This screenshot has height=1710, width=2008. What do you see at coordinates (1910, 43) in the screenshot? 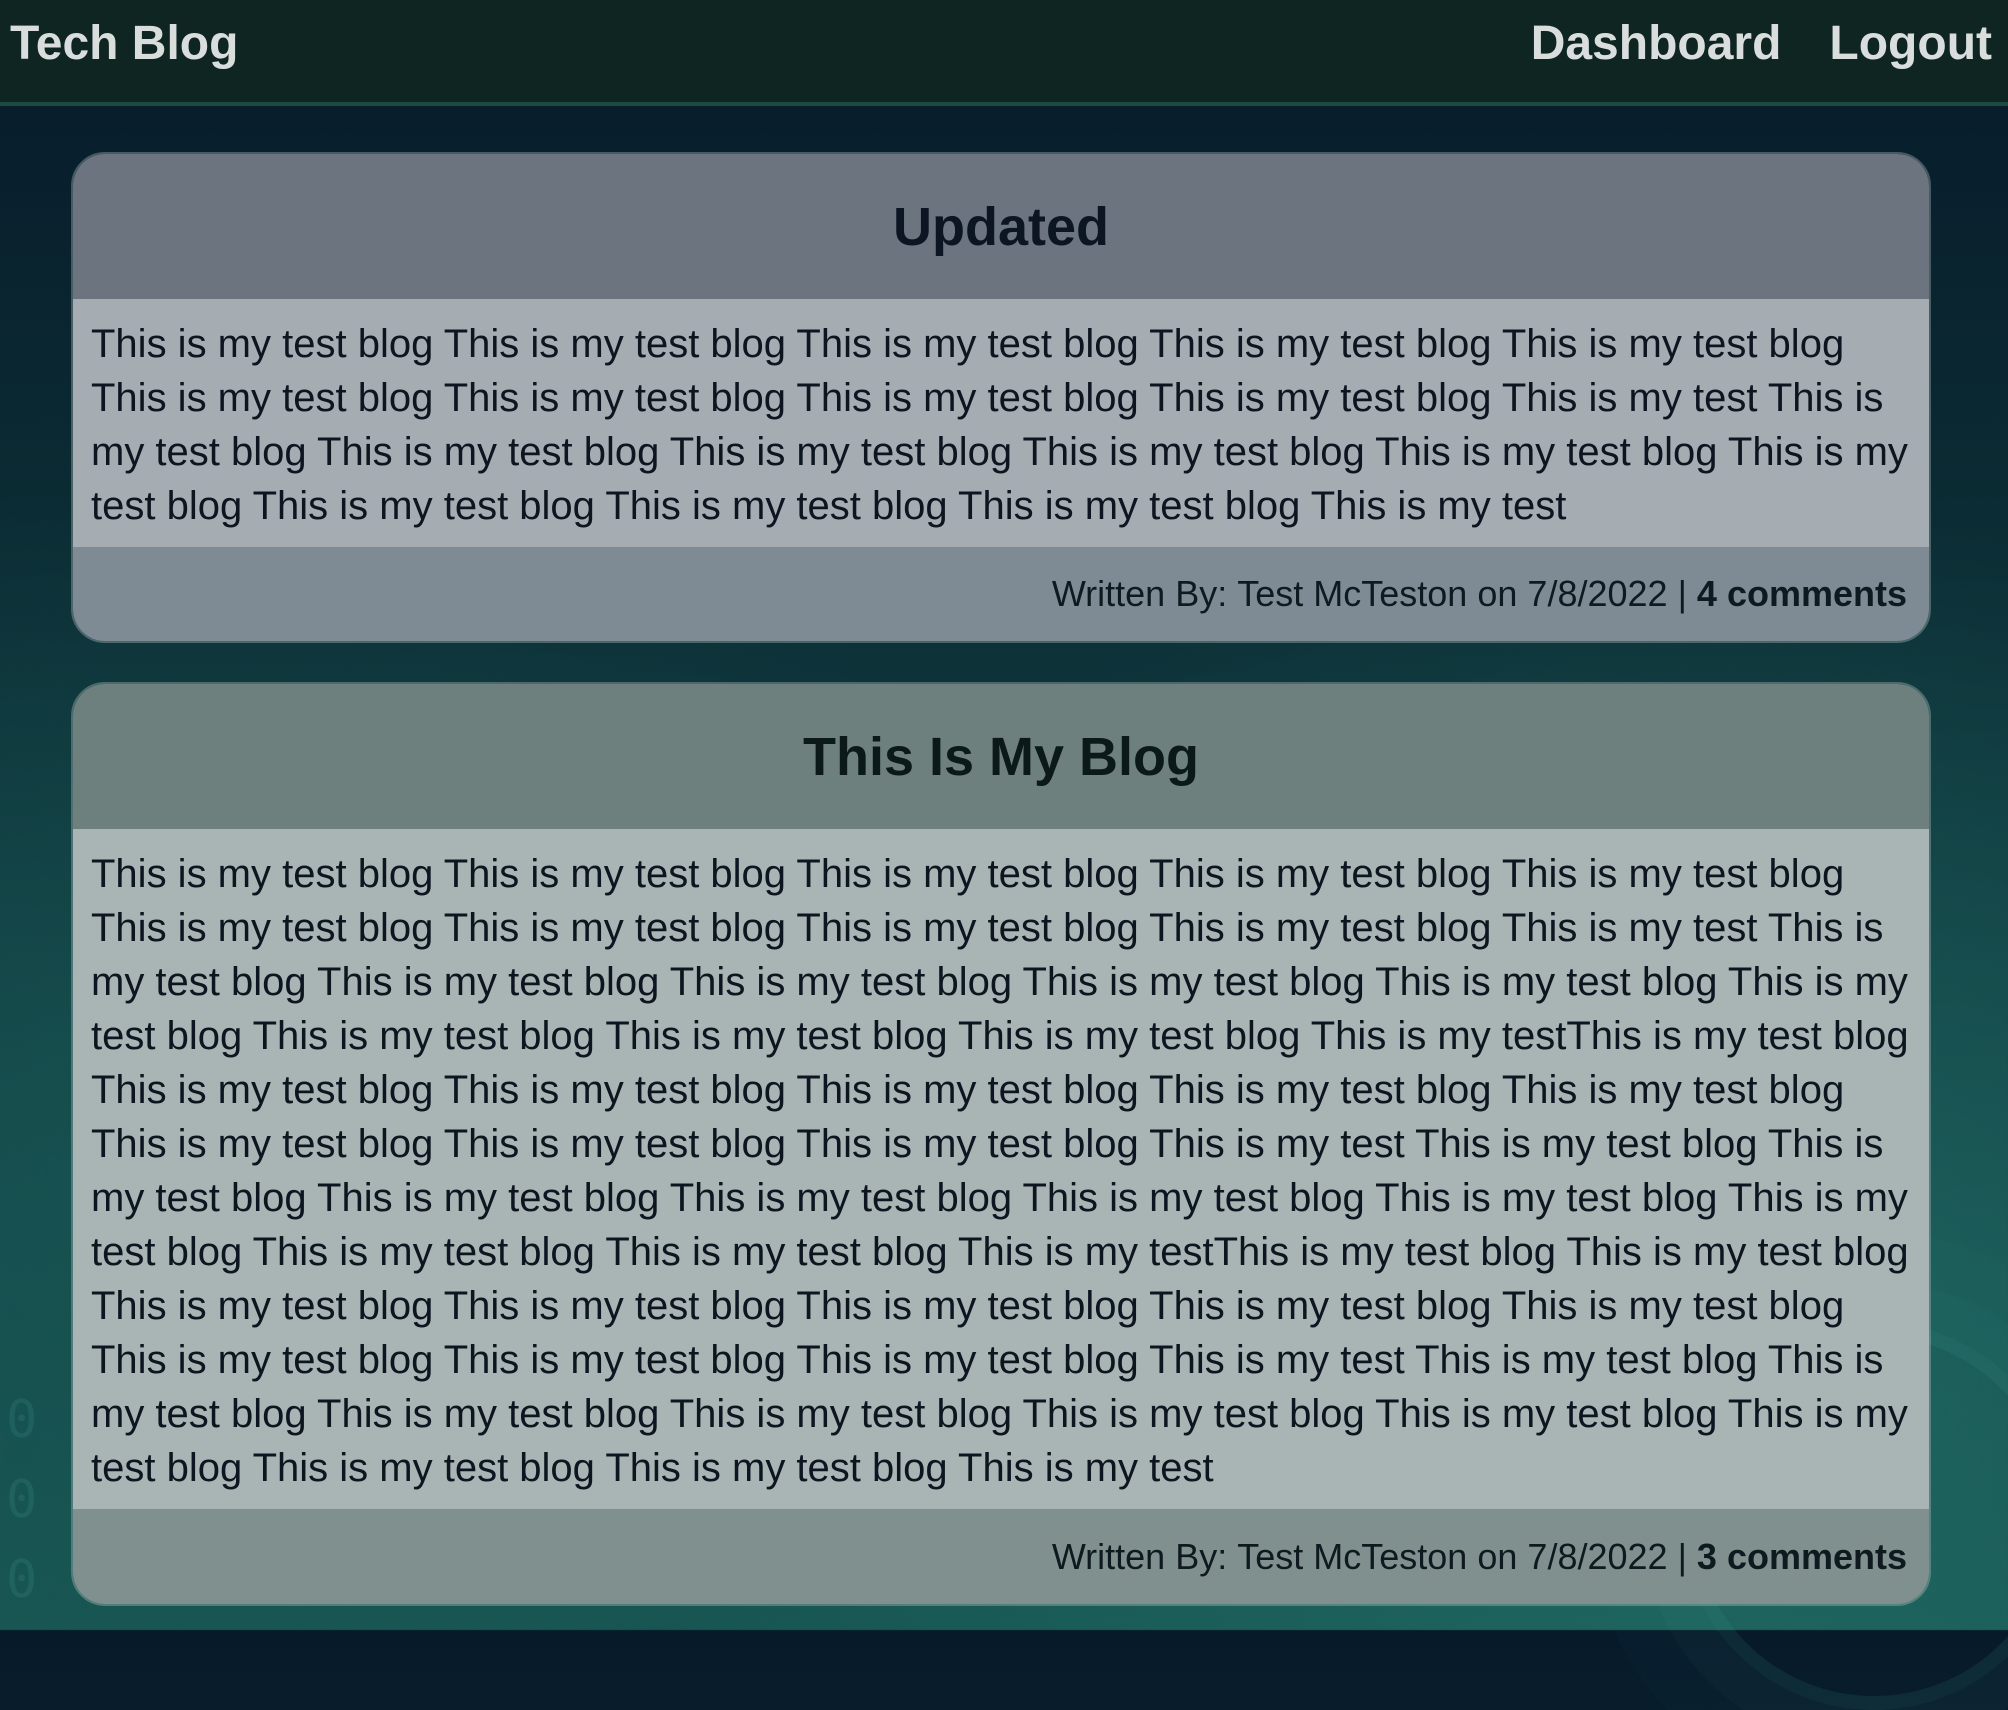
I see `logout-link: Logout` at bounding box center [1910, 43].